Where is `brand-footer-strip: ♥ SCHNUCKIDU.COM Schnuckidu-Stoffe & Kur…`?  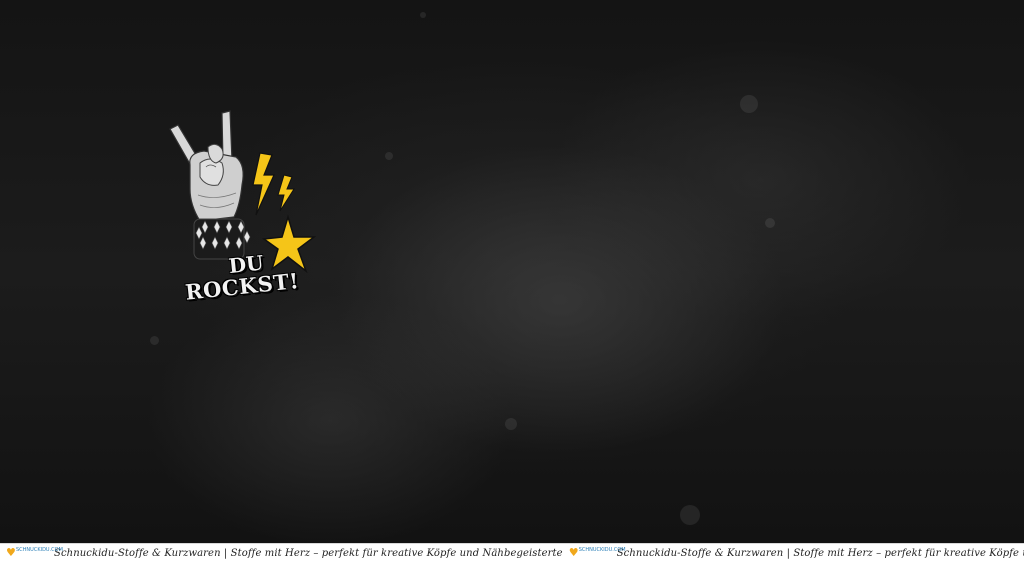 brand-footer-strip: ♥ SCHNUCKIDU.COM Schnuckidu-Stoffe & Kur… is located at coordinates (512, 552).